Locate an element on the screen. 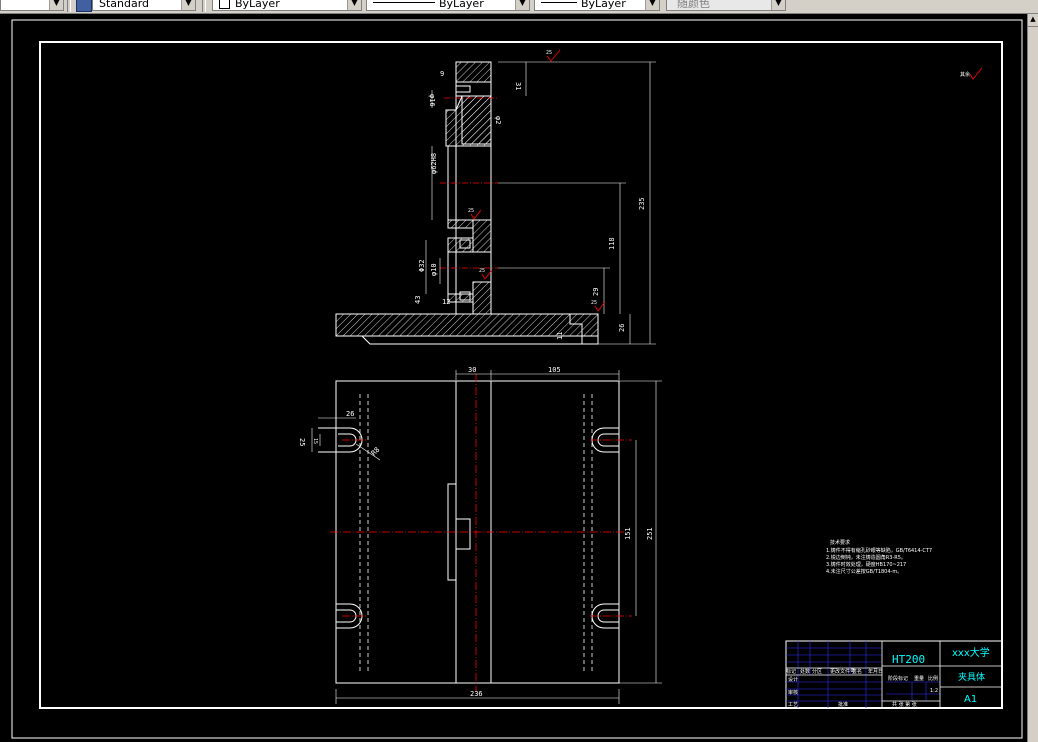 This screenshot has width=1038, height=742. tb-scale-label: 比例 is located at coordinates (933, 678).